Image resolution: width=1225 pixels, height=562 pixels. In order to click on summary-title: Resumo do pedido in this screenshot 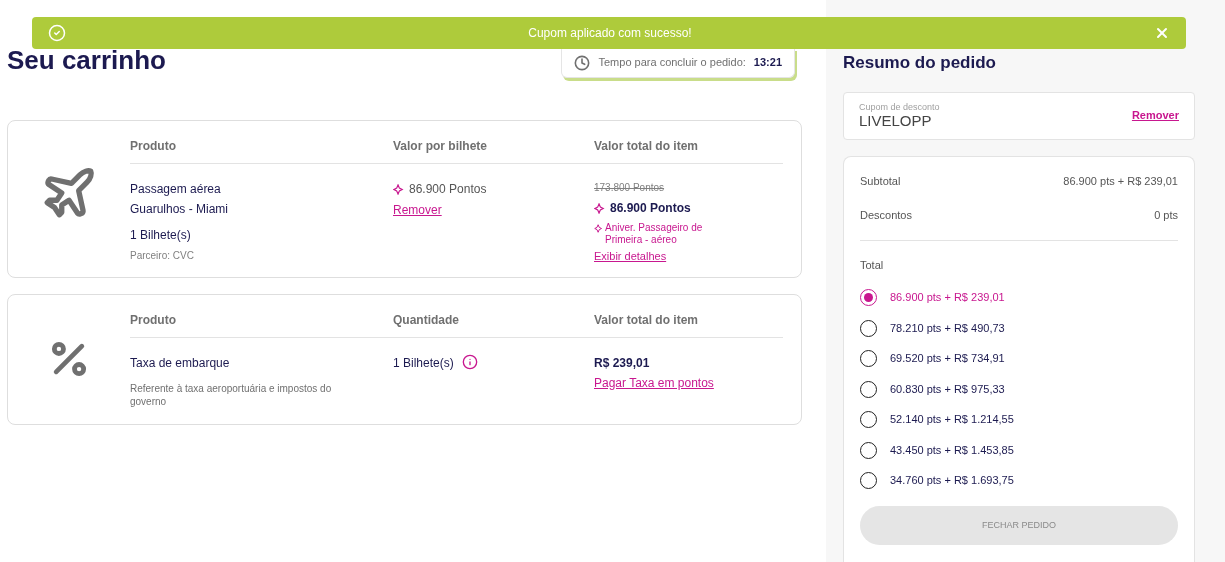, I will do `click(920, 63)`.